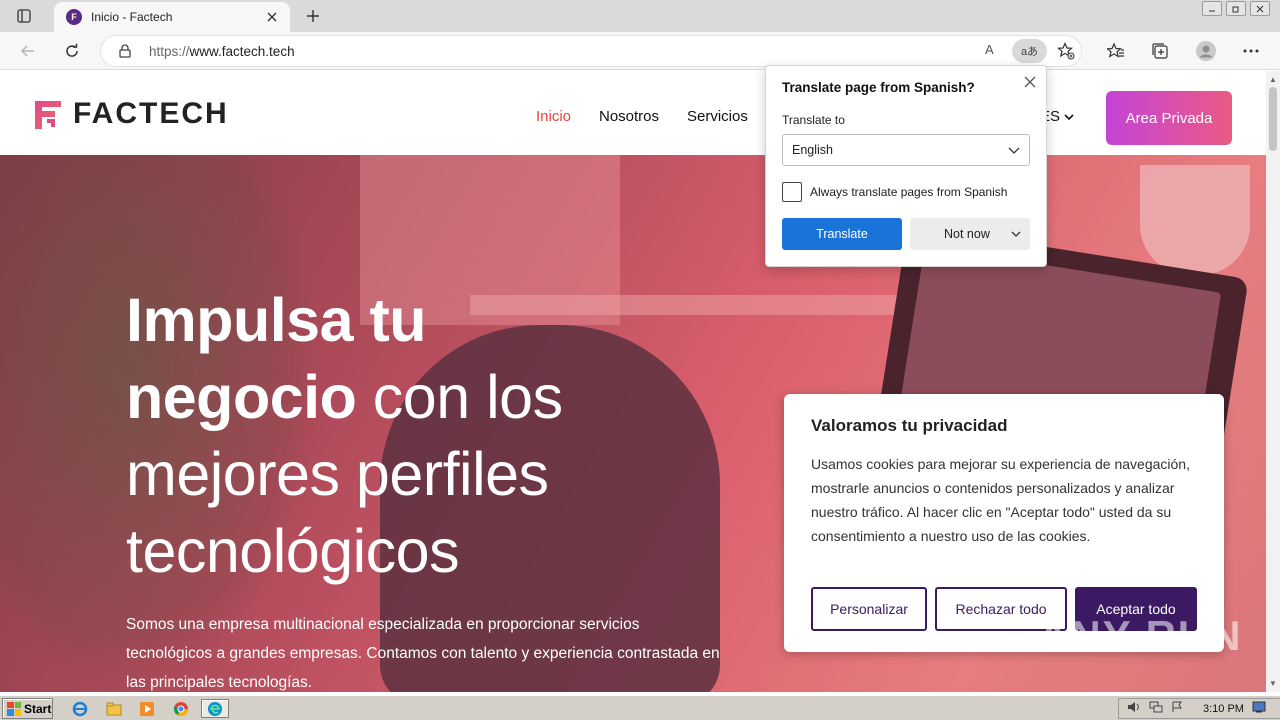 This screenshot has width=1280, height=720. Describe the element at coordinates (72, 51) in the screenshot. I see `refresh-icon` at that location.